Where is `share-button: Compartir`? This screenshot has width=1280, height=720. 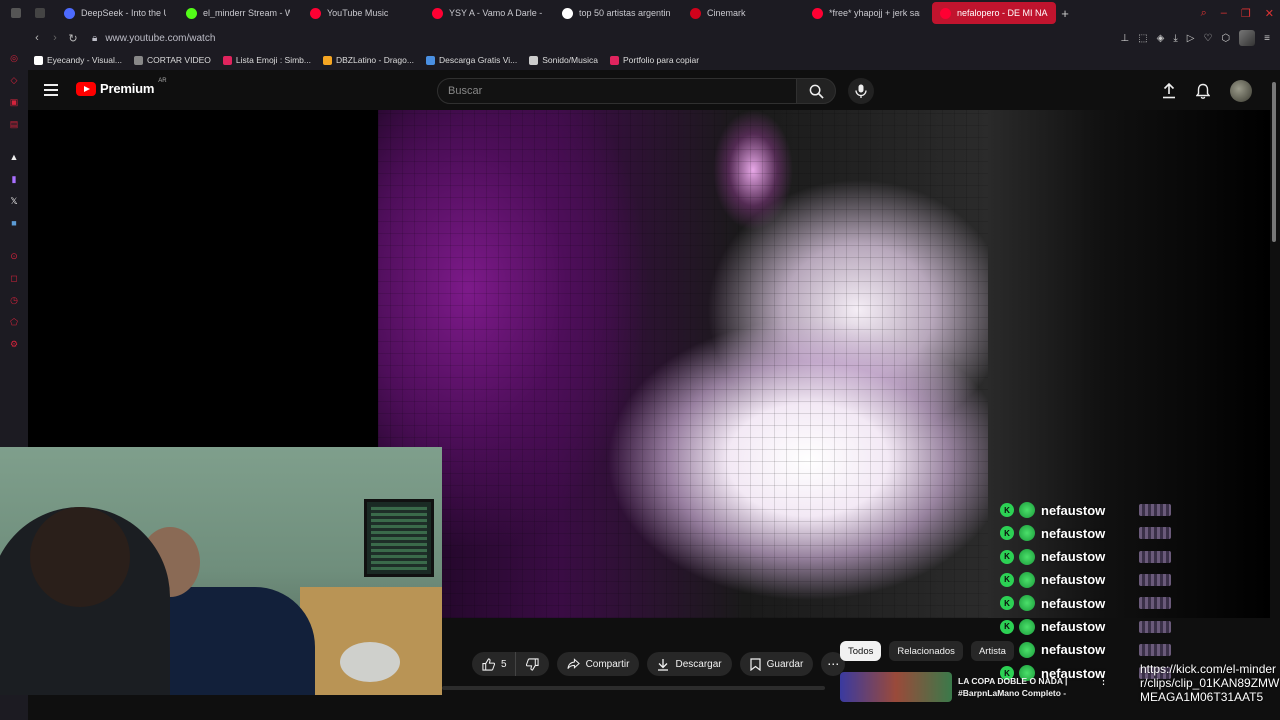
share-button: Compartir is located at coordinates (598, 664).